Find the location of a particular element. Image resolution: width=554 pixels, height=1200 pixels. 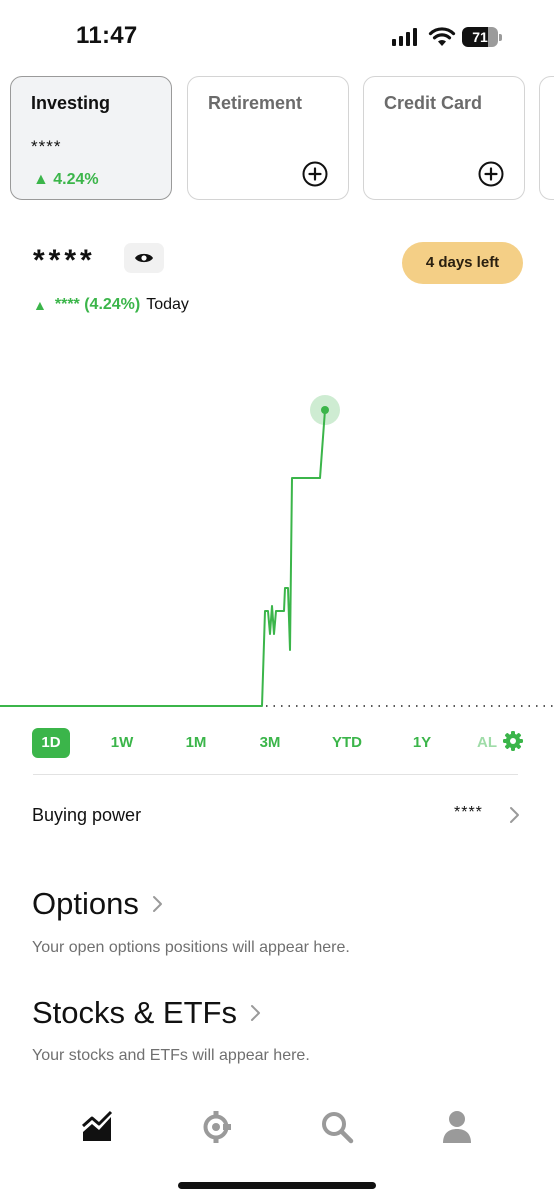

stocks-etfs-subtitle: Your stocks and ETFs will appear here. is located at coordinates (171, 1055).